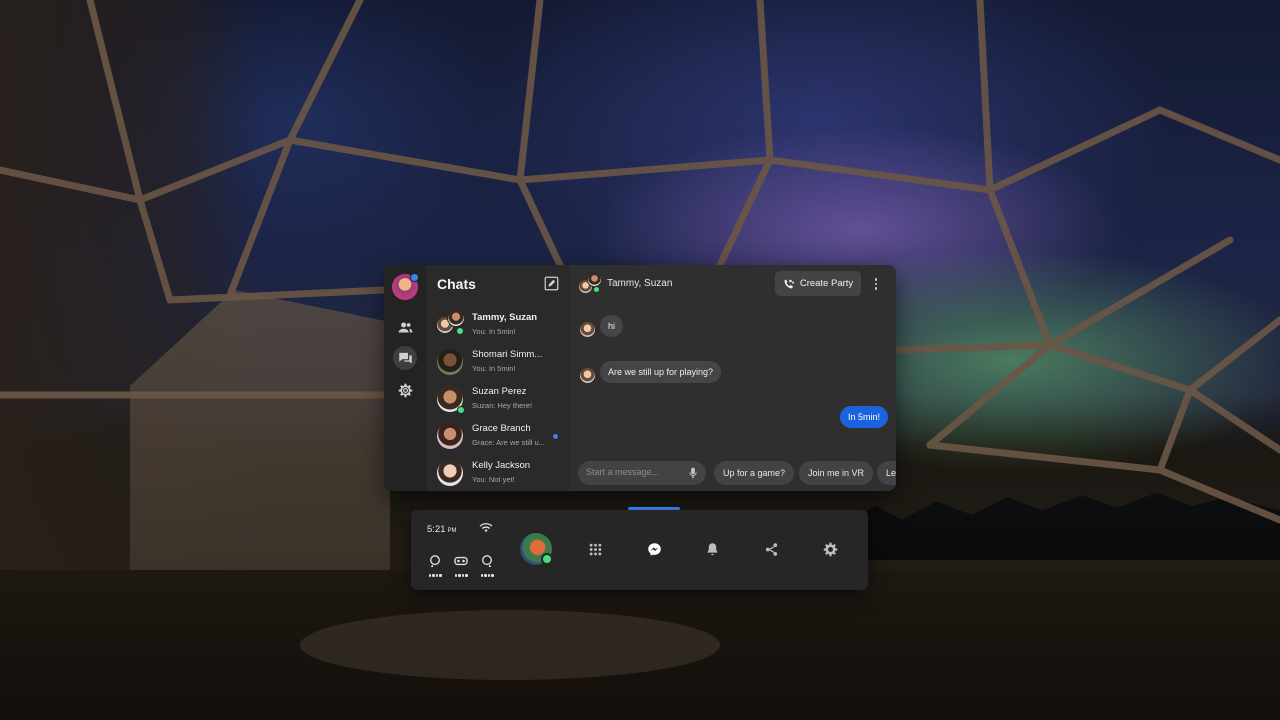 The width and height of the screenshot is (1280, 720). I want to click on quick-reply-chip: Join me in VR, so click(836, 473).